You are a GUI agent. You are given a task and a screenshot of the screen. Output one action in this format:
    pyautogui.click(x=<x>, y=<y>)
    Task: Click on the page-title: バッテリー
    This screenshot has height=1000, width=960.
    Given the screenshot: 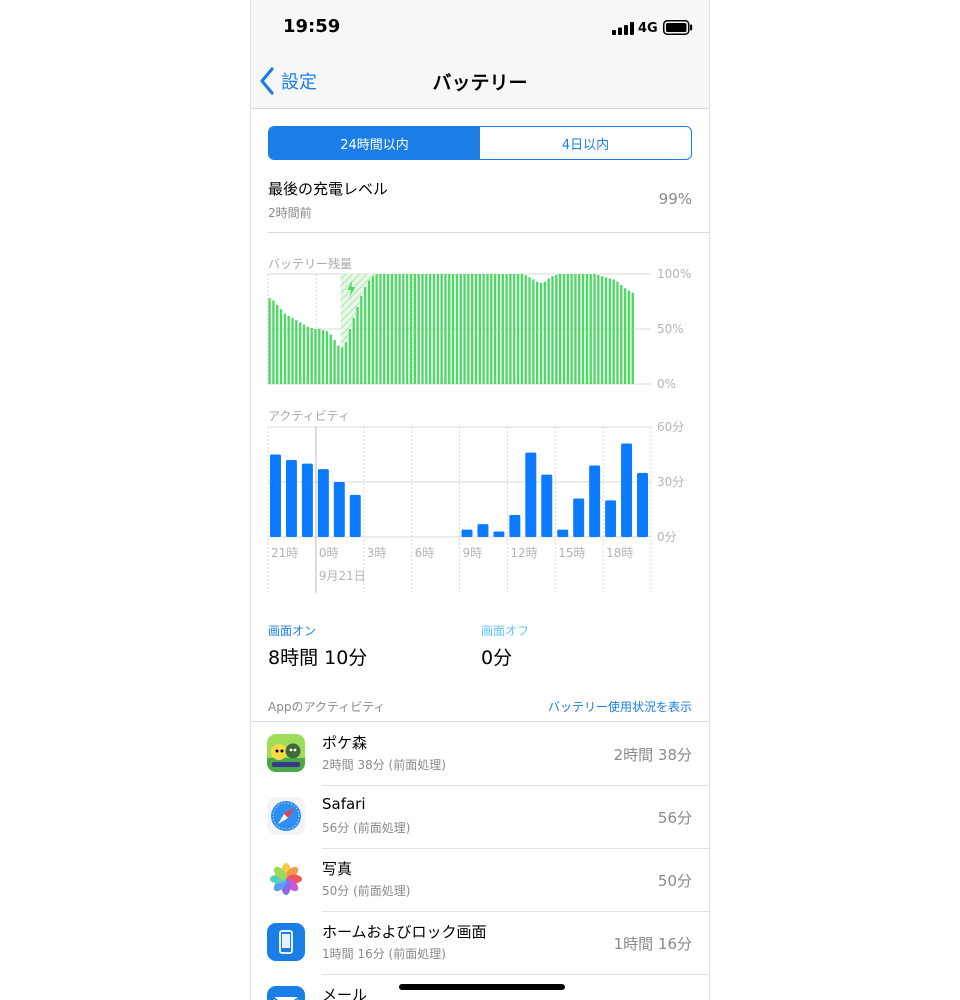 What is the action you would take?
    pyautogui.click(x=480, y=83)
    